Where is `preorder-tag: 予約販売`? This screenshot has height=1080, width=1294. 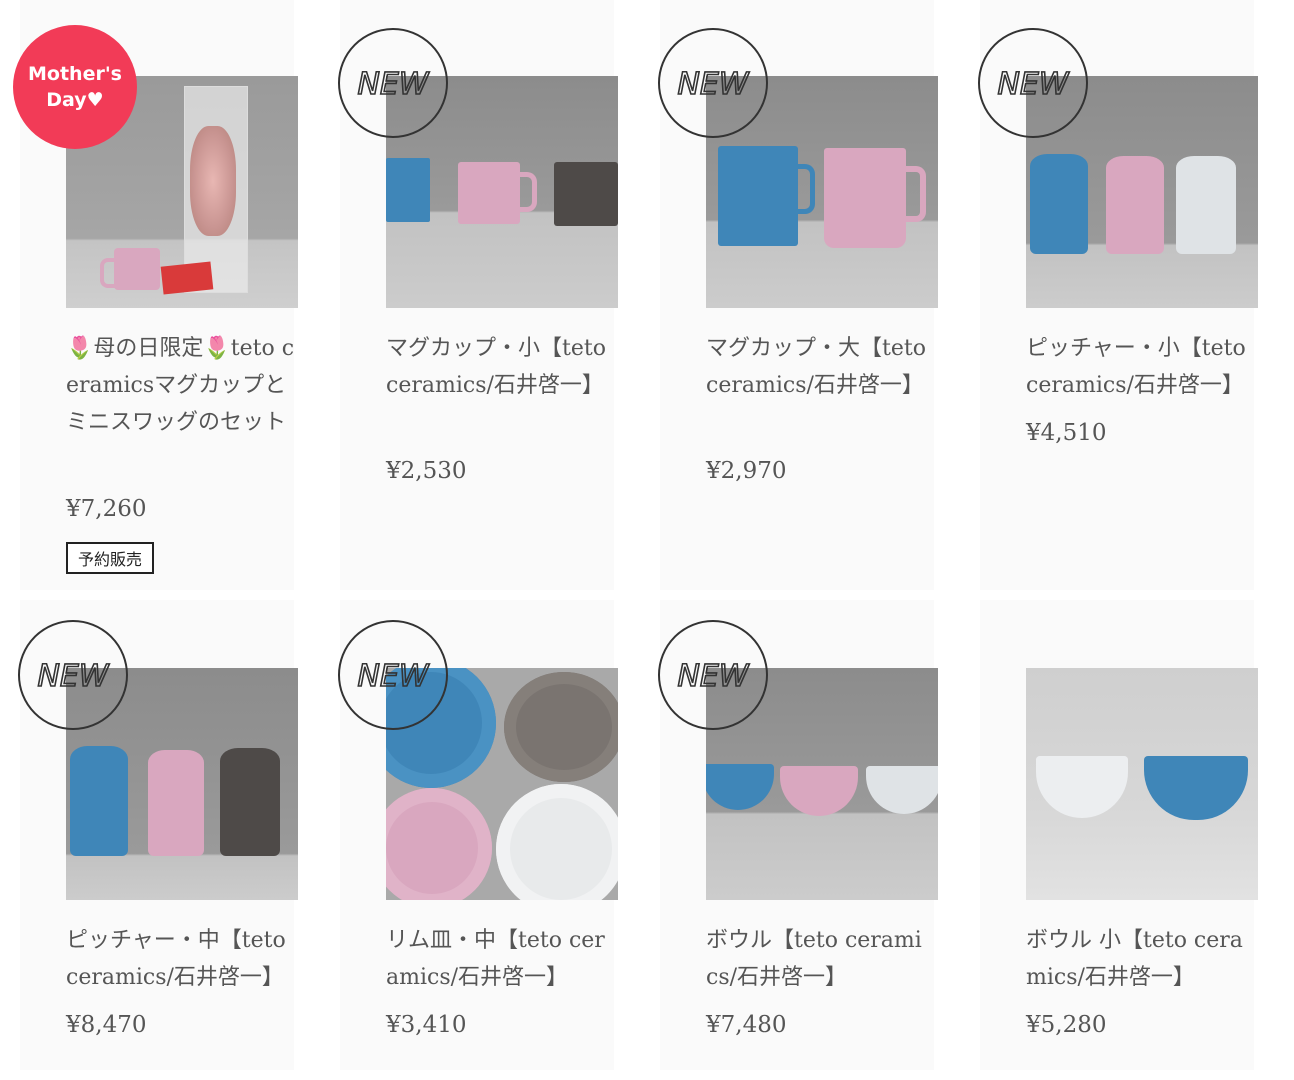
preorder-tag: 予約販売 is located at coordinates (110, 558).